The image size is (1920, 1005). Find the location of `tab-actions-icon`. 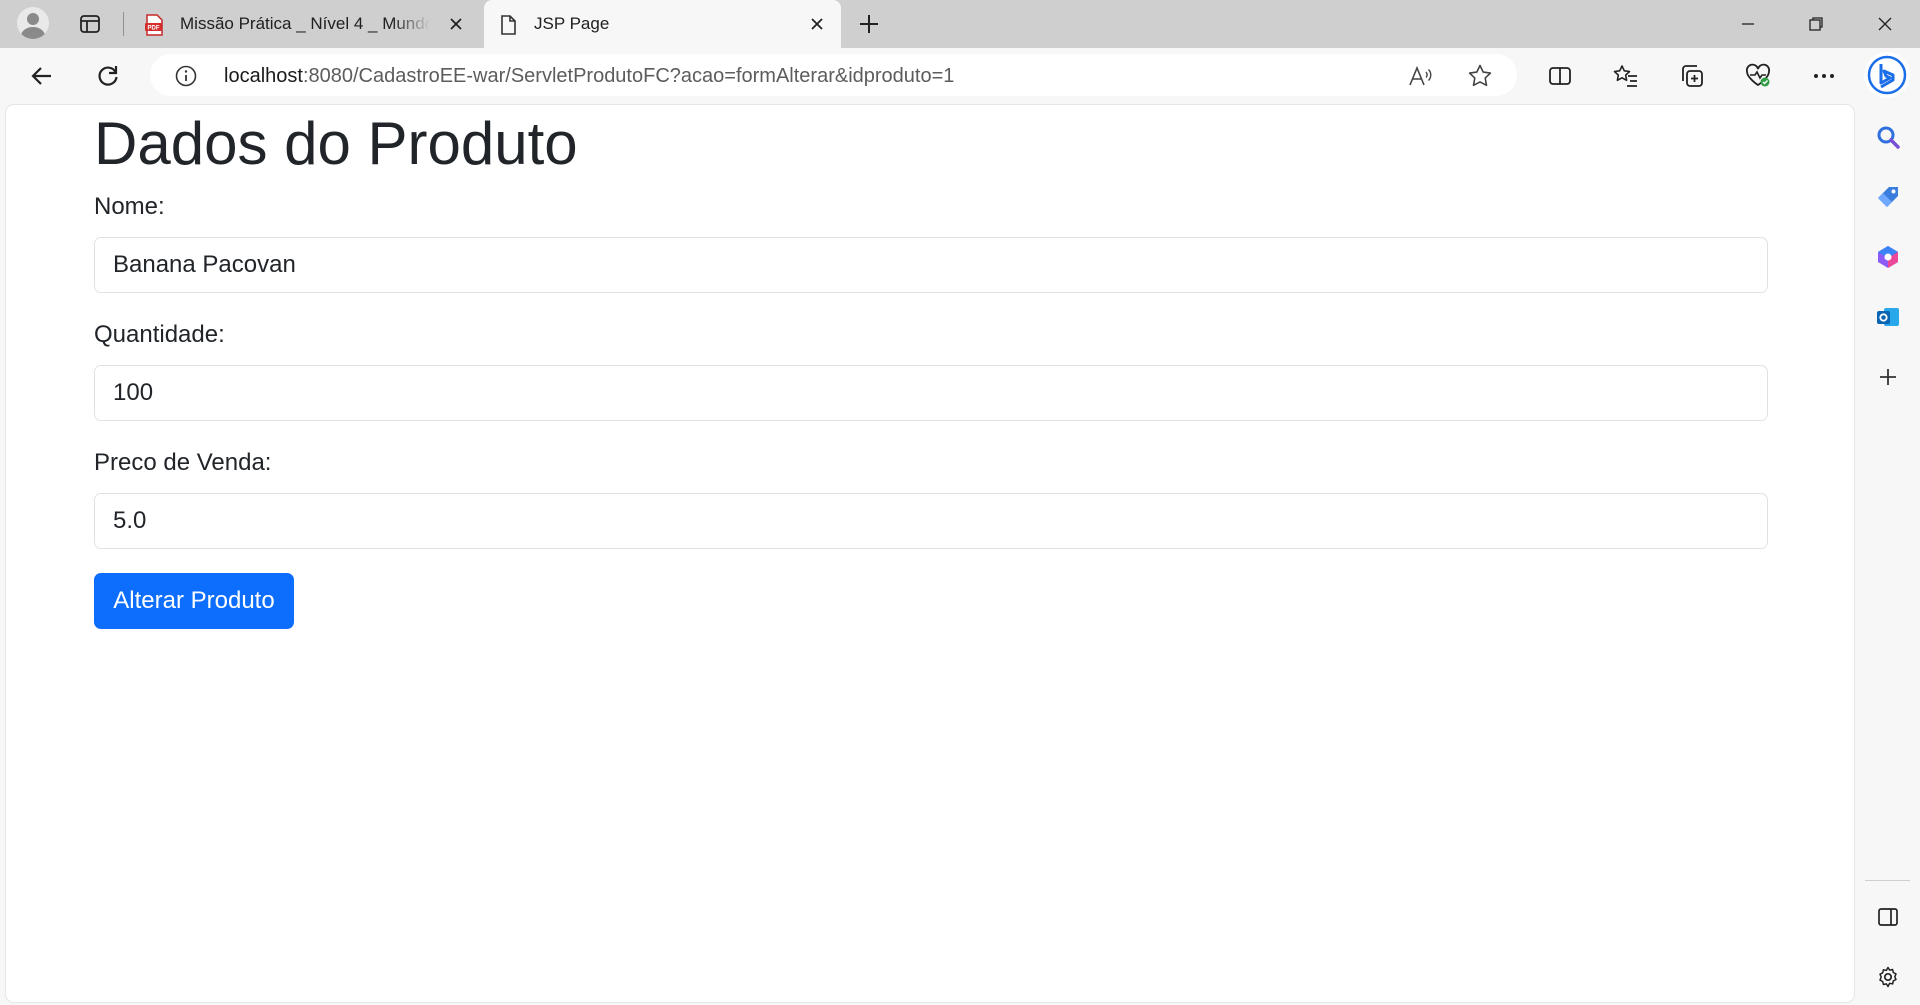

tab-actions-icon is located at coordinates (90, 24).